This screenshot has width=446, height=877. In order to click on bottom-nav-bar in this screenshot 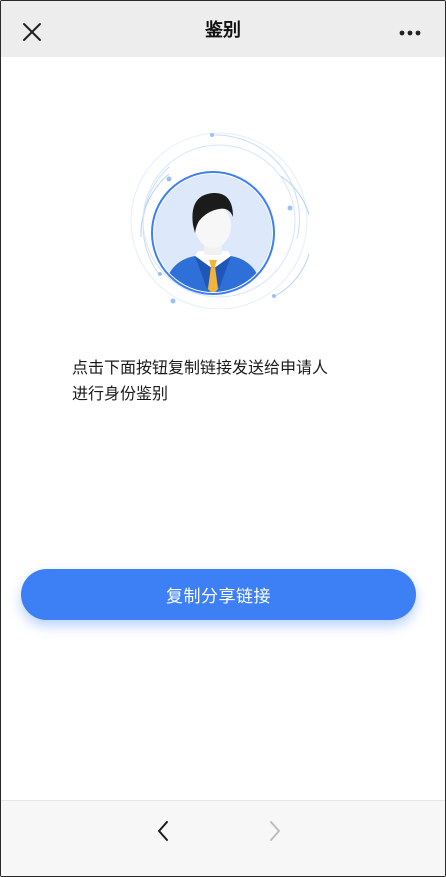, I will do `click(223, 838)`.